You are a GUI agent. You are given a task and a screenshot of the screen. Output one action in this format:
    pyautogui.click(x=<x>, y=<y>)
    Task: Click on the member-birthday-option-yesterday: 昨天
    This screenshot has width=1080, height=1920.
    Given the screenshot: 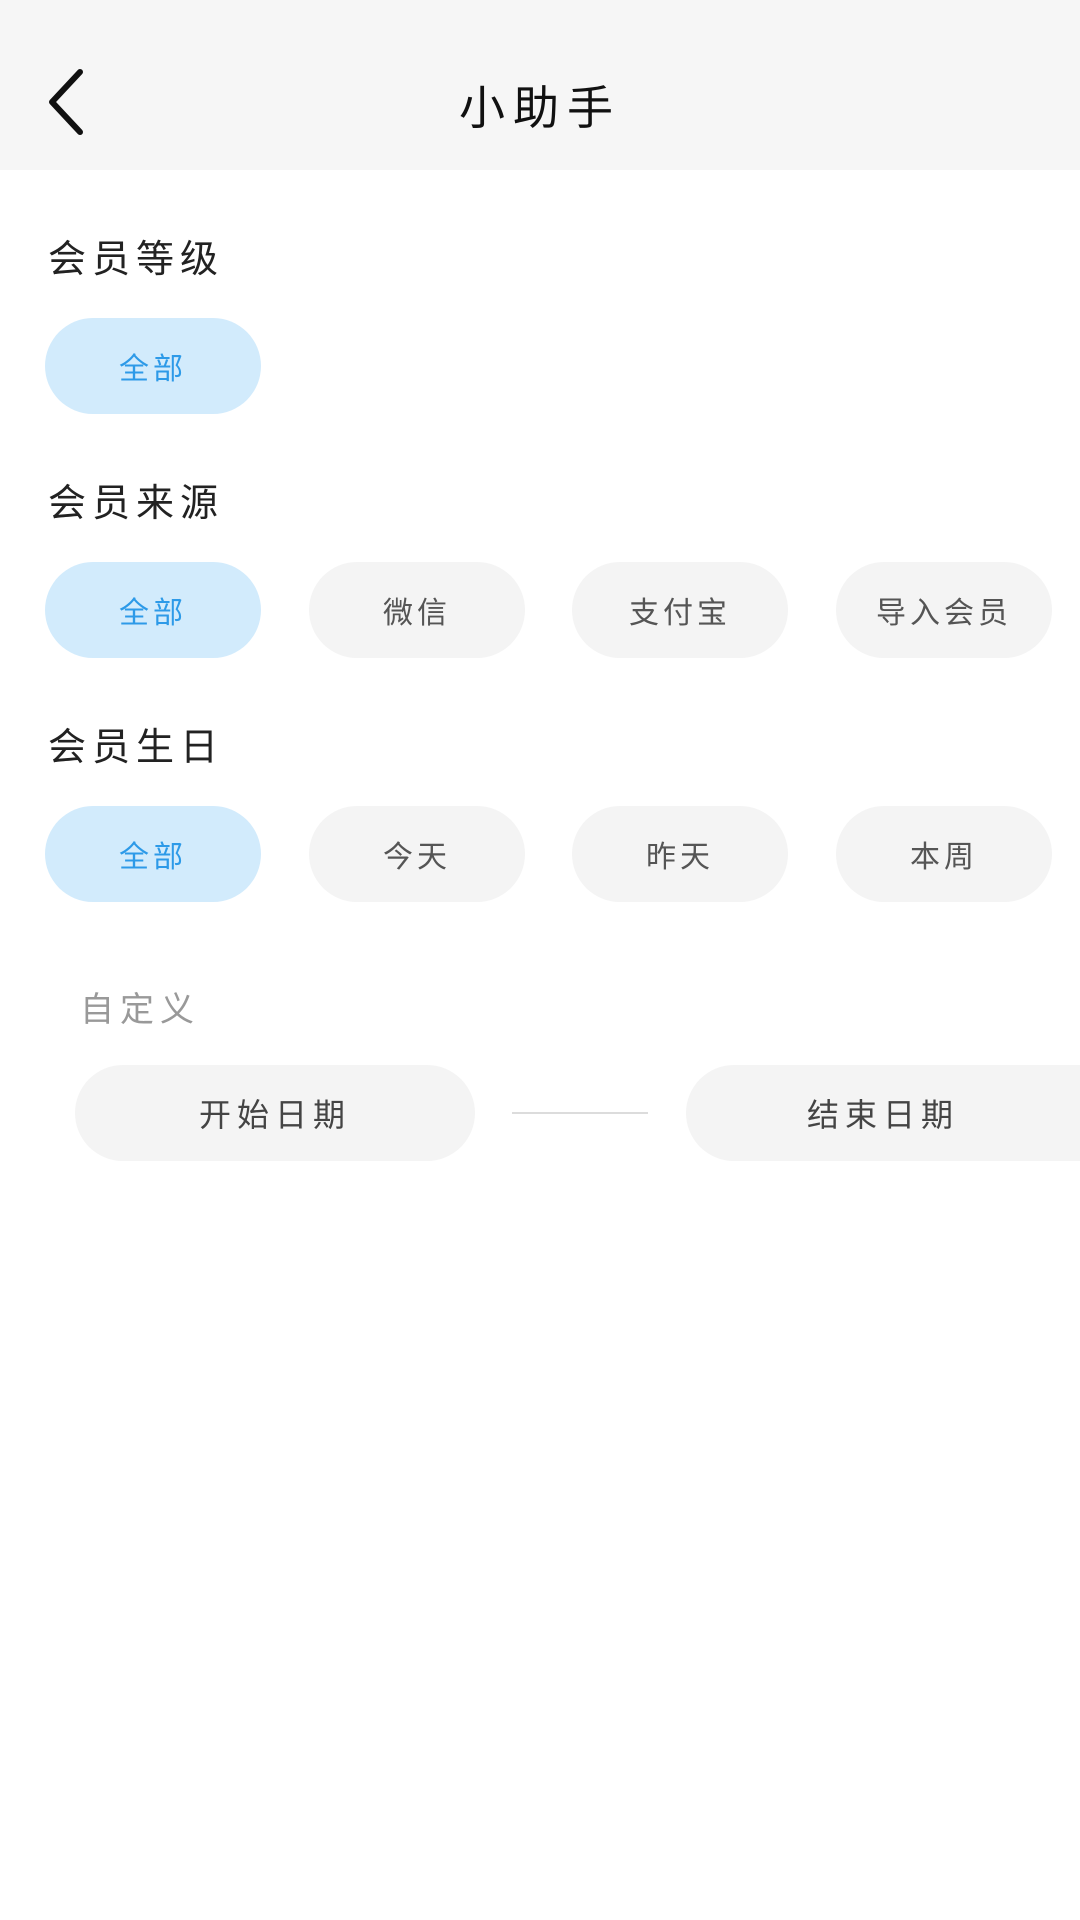 What is the action you would take?
    pyautogui.click(x=680, y=854)
    